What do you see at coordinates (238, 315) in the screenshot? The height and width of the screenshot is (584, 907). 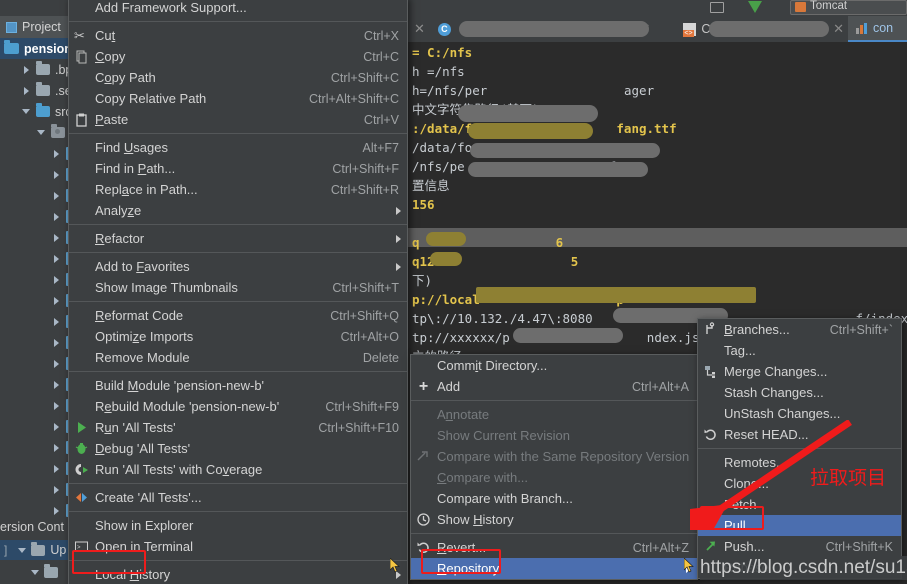 I see `menu-item-reformat-code: Reformat Code Ctrl+Shift+Q` at bounding box center [238, 315].